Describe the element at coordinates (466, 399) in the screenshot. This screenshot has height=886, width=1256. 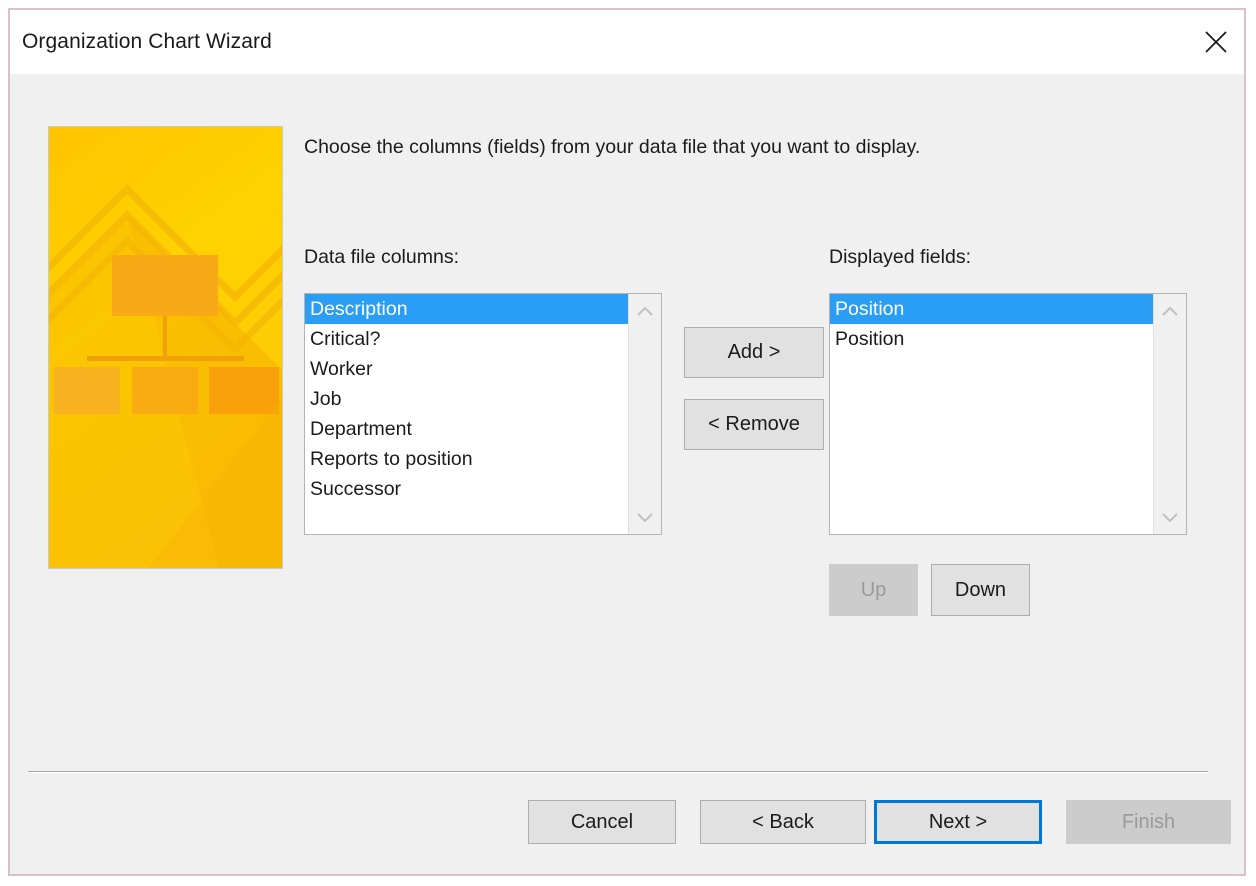
I see `list-item: Job` at that location.